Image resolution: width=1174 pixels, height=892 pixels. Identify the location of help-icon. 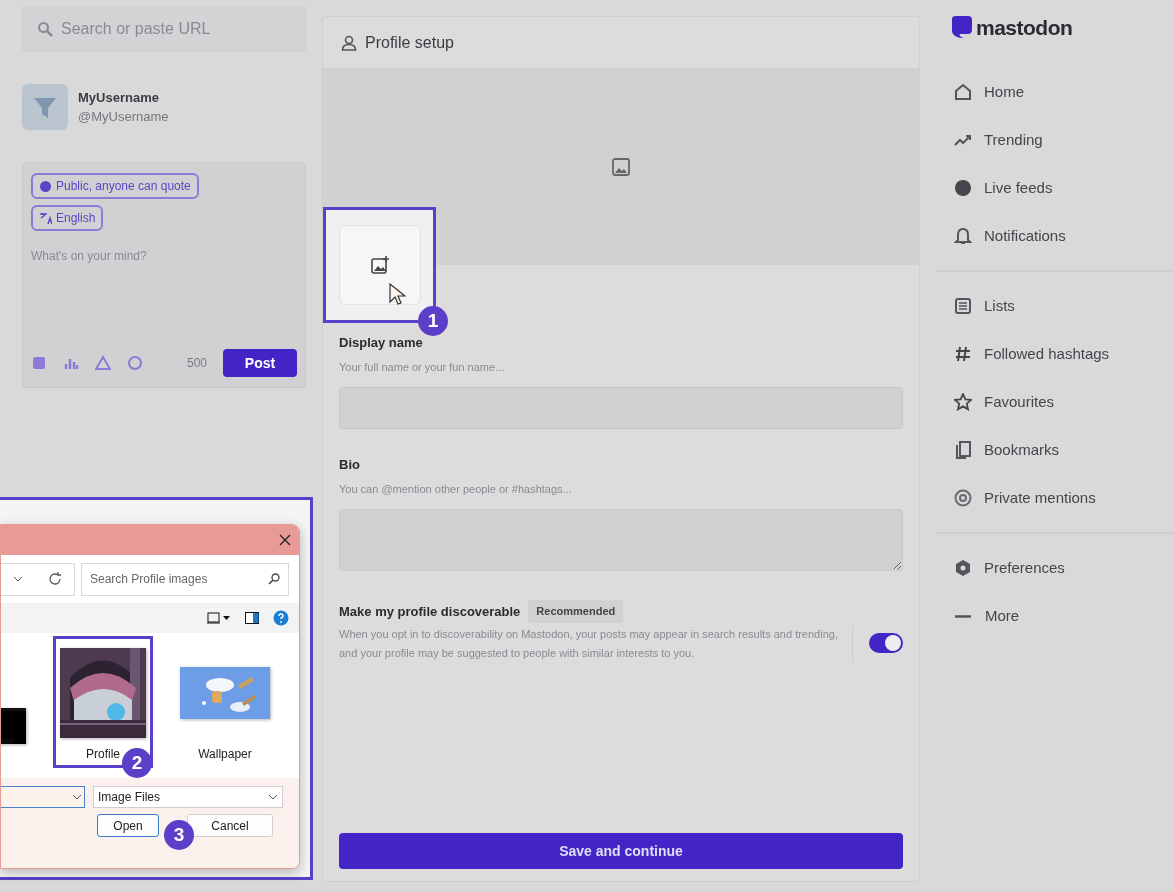
(281, 618).